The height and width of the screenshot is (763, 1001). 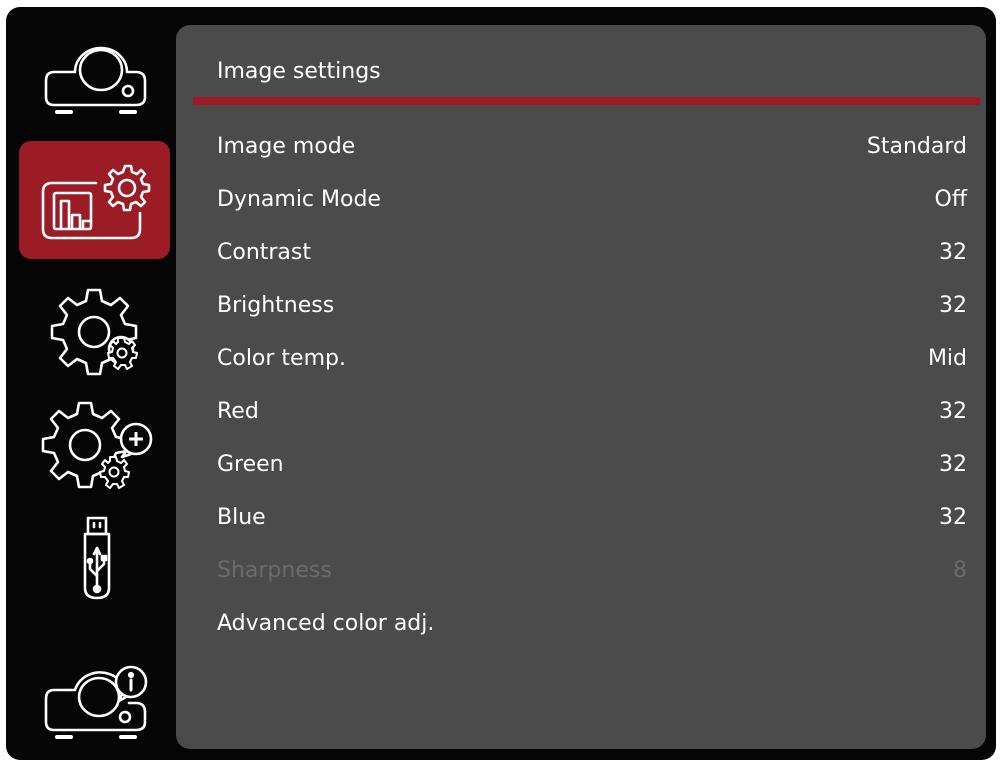 What do you see at coordinates (586, 572) in the screenshot?
I see `menu-row-sharpness: Sharpness 8` at bounding box center [586, 572].